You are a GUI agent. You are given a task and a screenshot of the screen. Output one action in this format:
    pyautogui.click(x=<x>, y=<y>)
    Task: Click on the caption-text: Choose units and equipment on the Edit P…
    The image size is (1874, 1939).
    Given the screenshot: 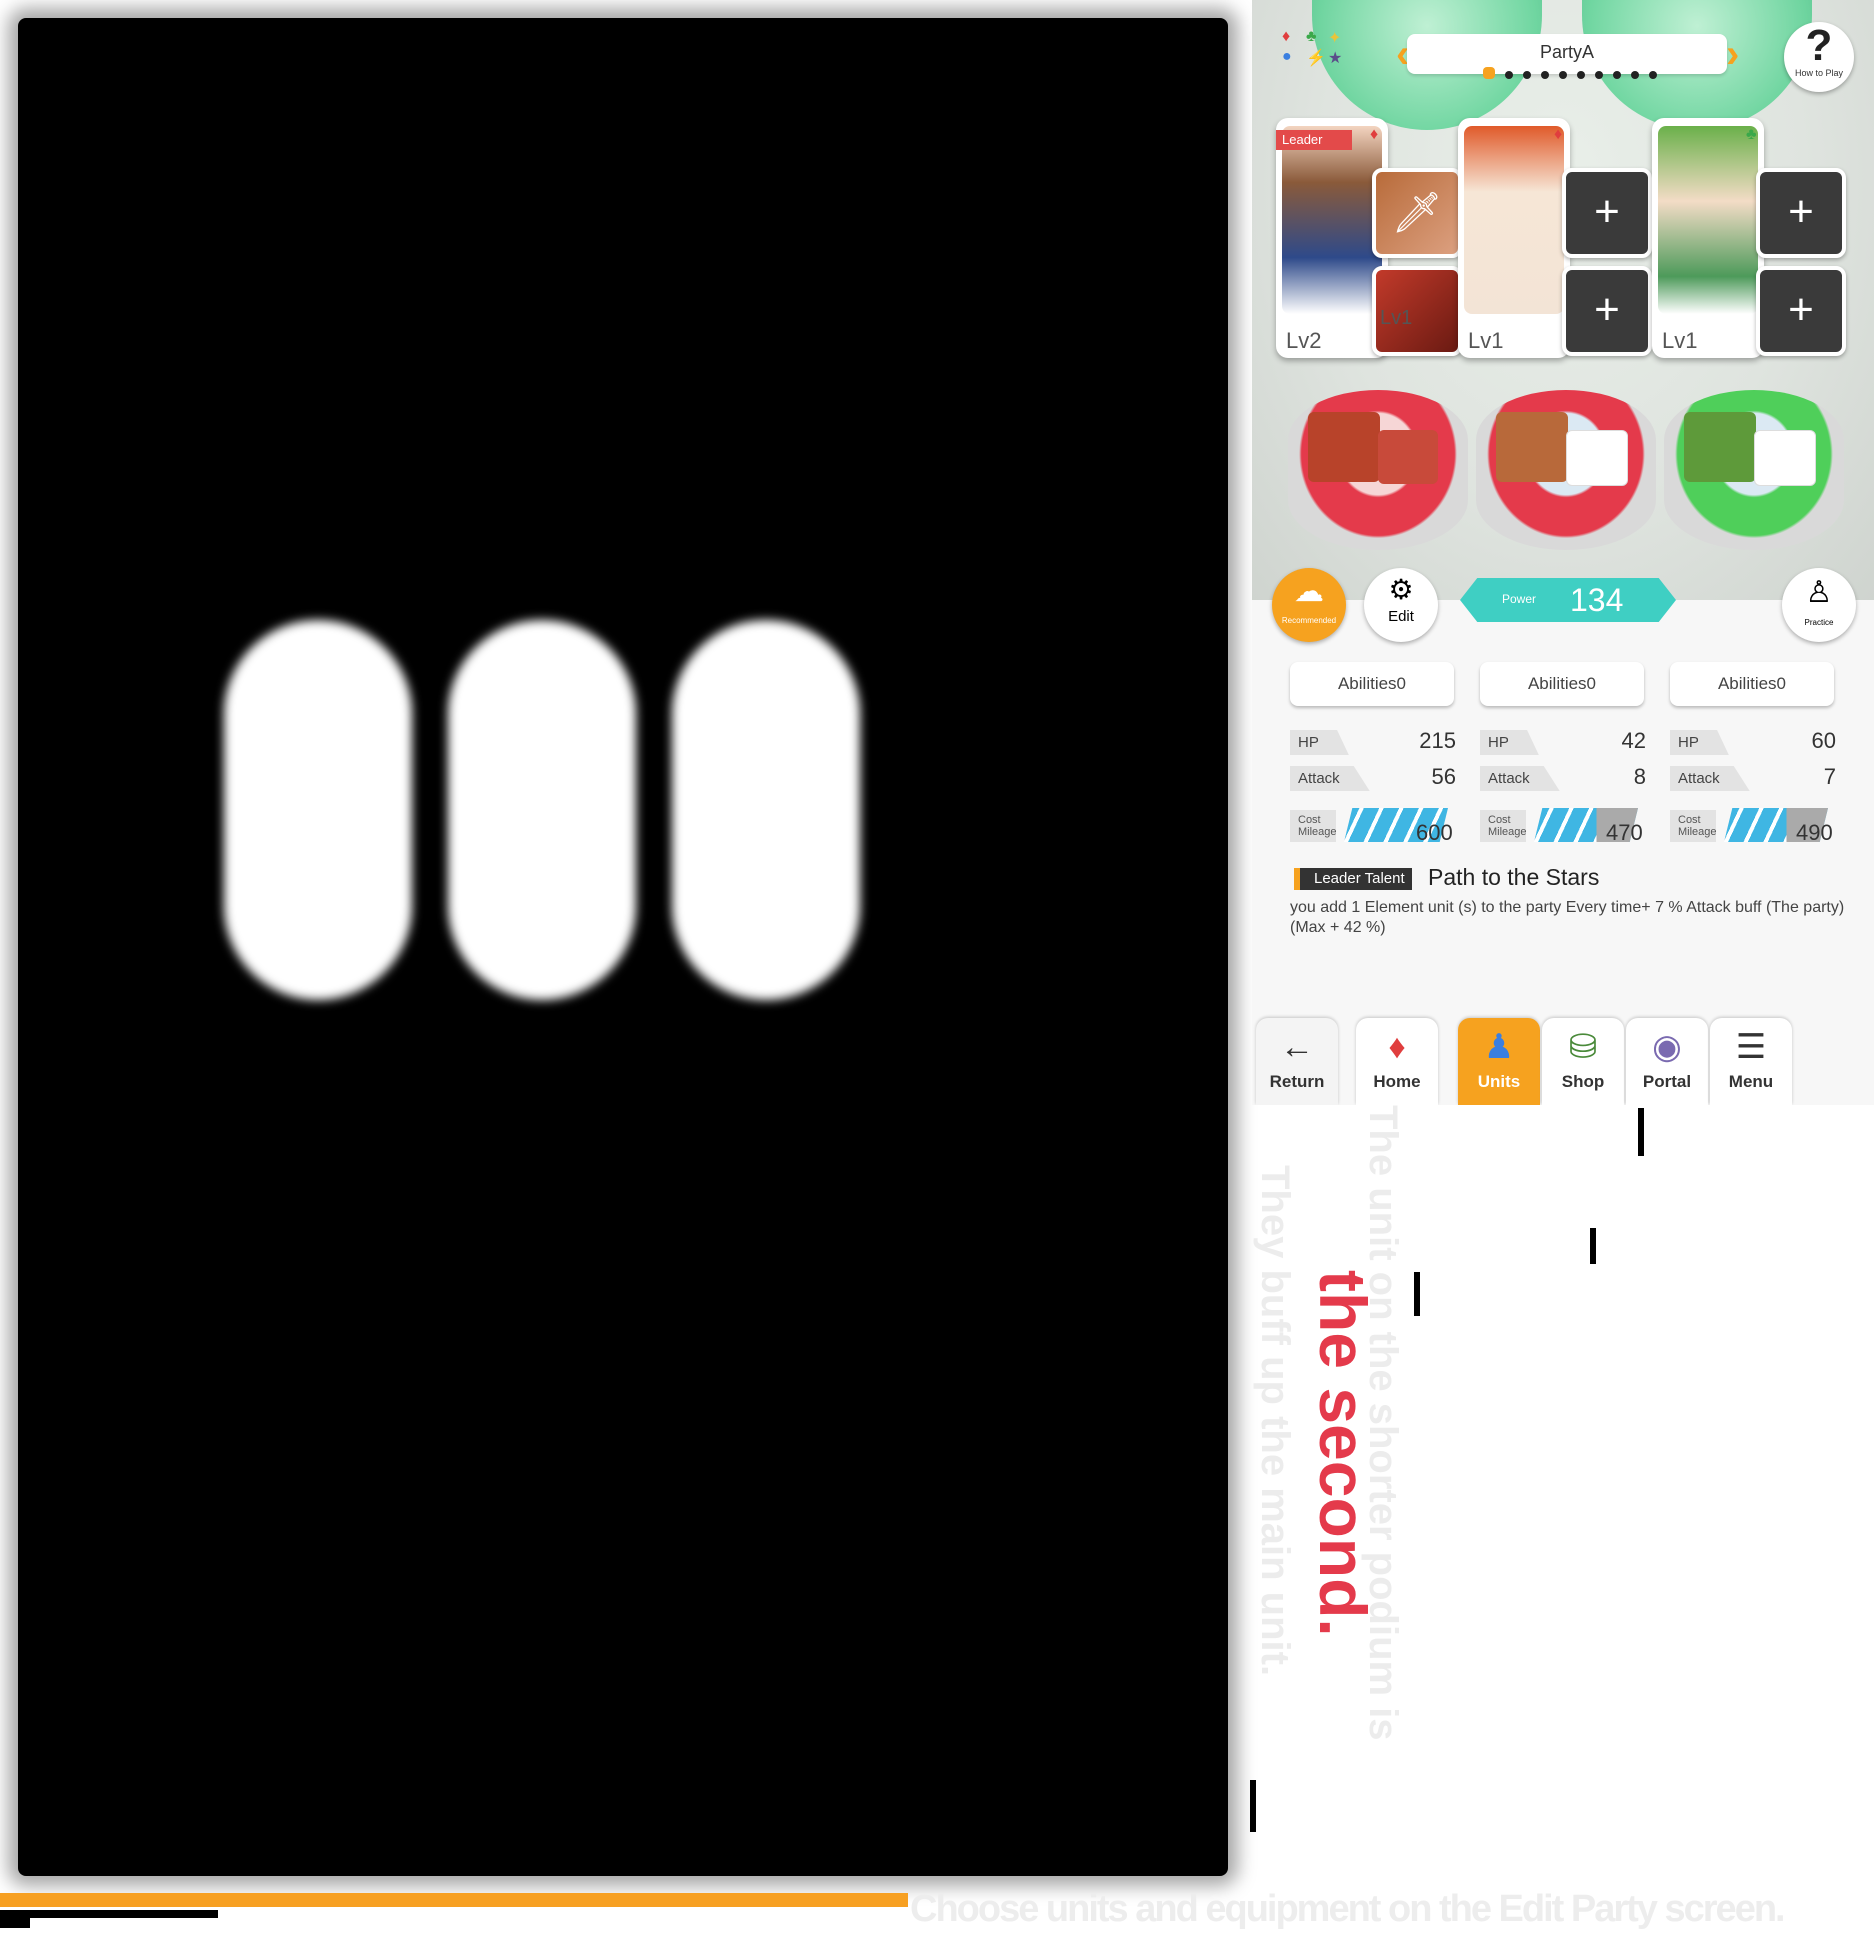 What is the action you would take?
    pyautogui.click(x=1348, y=1909)
    